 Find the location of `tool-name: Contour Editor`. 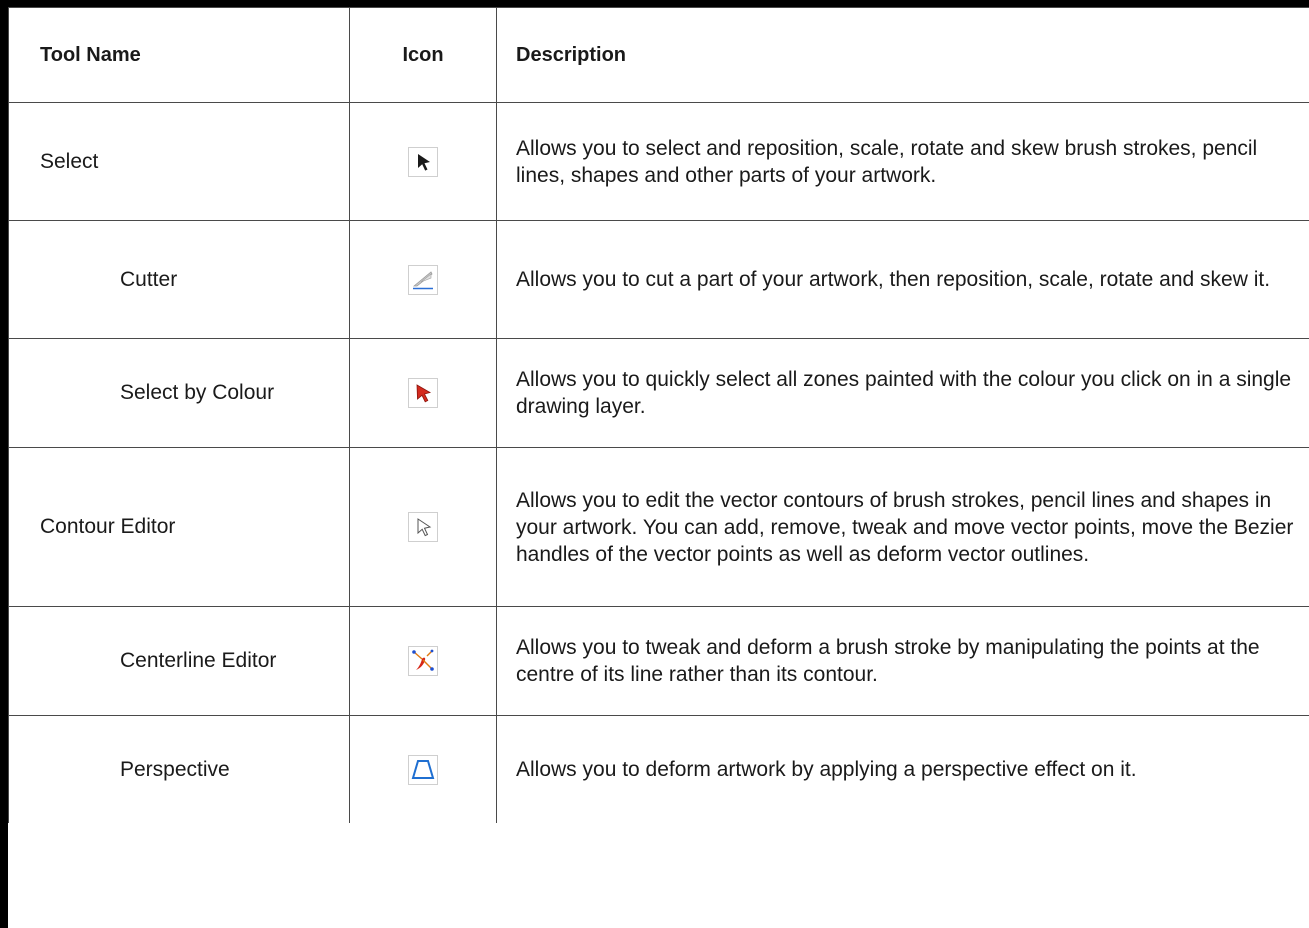

tool-name: Contour Editor is located at coordinates (179, 527).